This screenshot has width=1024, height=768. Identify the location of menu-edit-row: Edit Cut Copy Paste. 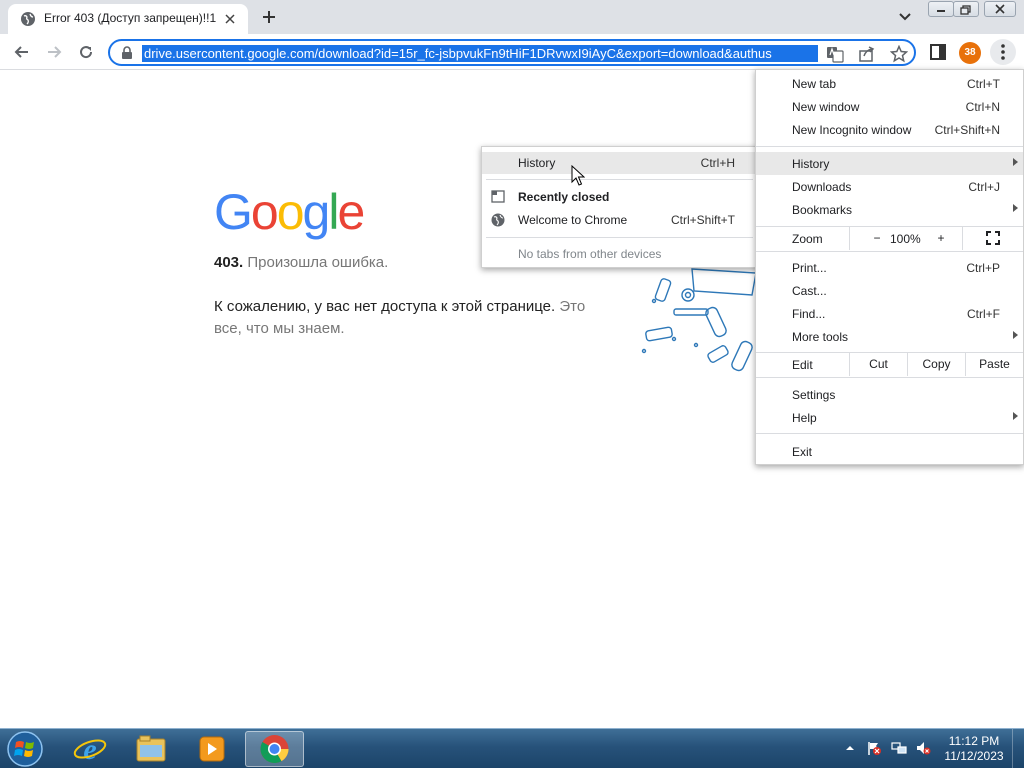
(889, 364).